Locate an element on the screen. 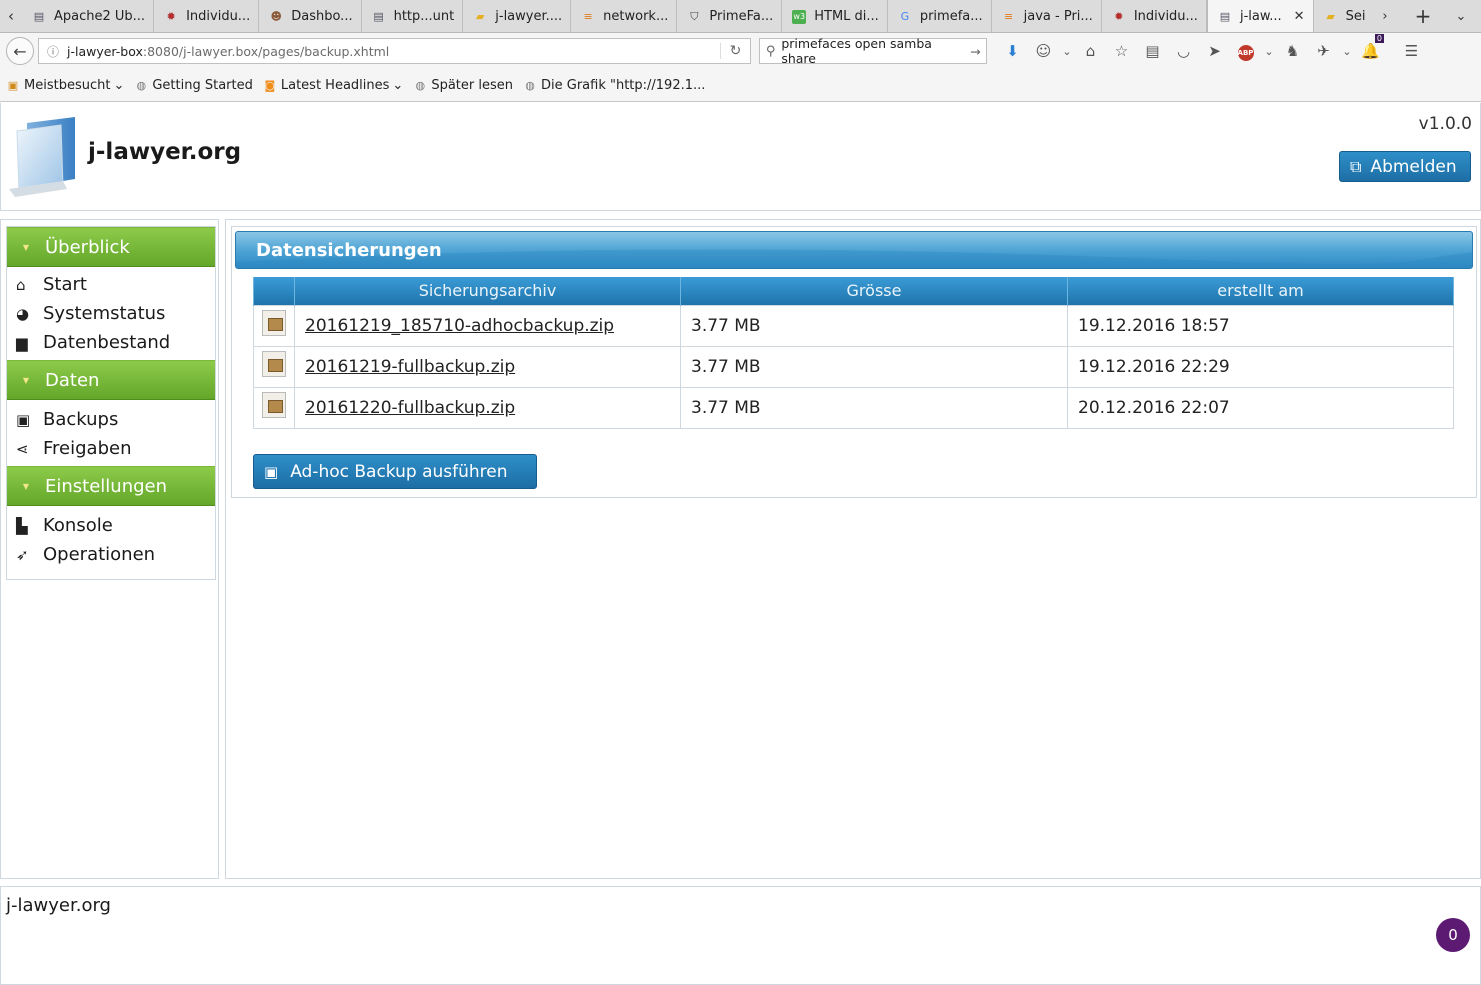  sidebar-item: ⌂ Start is located at coordinates (111, 284).